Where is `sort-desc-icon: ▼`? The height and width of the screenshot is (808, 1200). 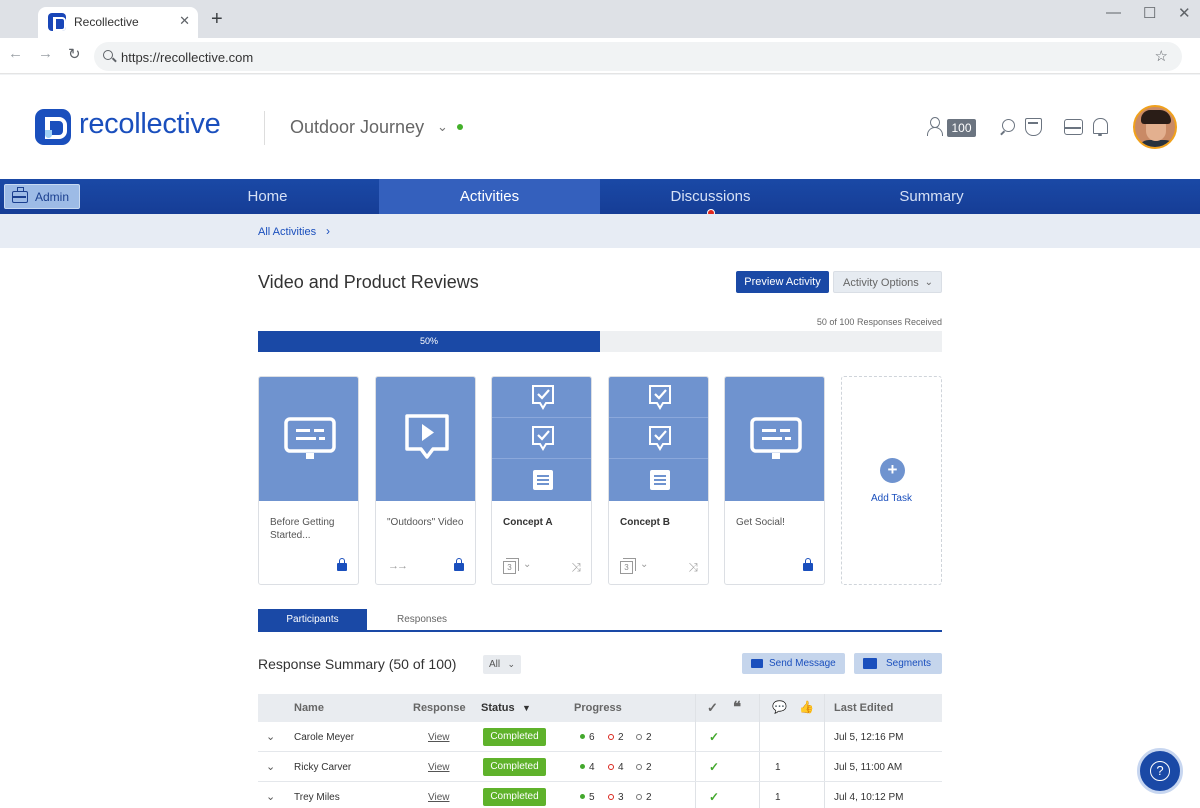
sort-desc-icon: ▼ is located at coordinates (526, 708).